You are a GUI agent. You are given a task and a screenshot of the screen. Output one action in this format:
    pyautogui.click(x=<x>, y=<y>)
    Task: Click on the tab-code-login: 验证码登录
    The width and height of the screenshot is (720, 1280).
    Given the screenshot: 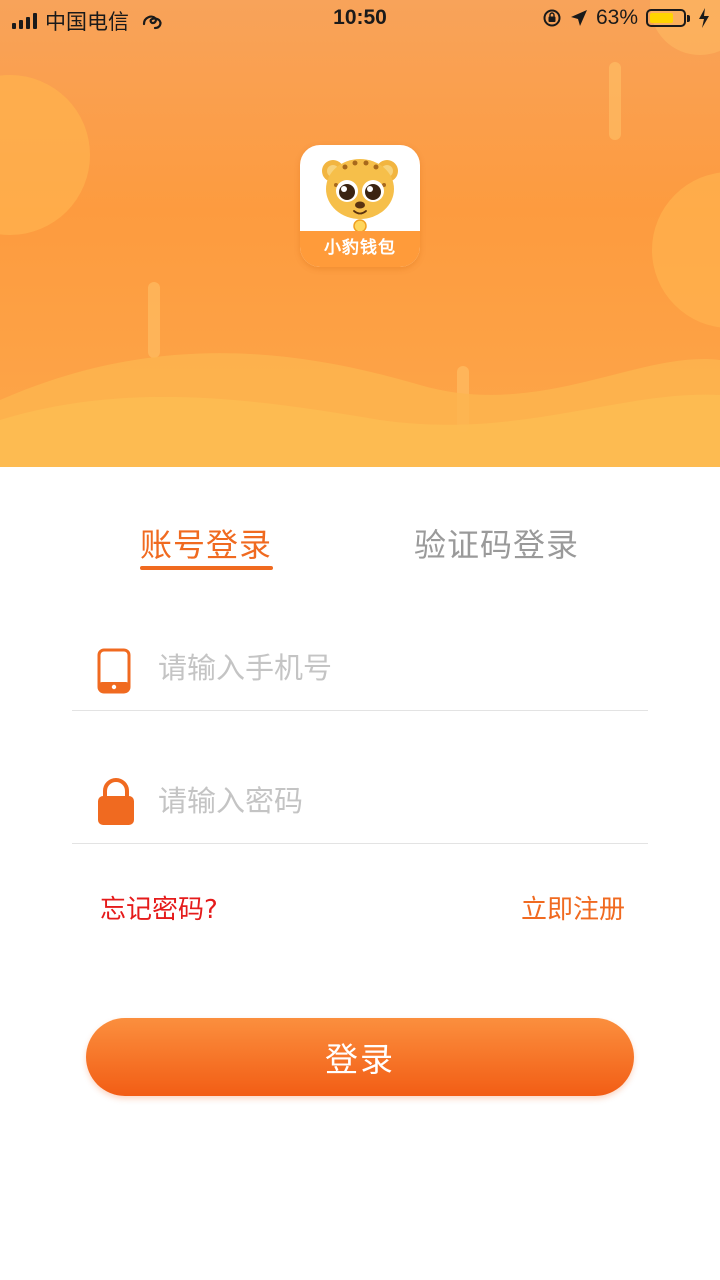 What is the action you would take?
    pyautogui.click(x=496, y=543)
    